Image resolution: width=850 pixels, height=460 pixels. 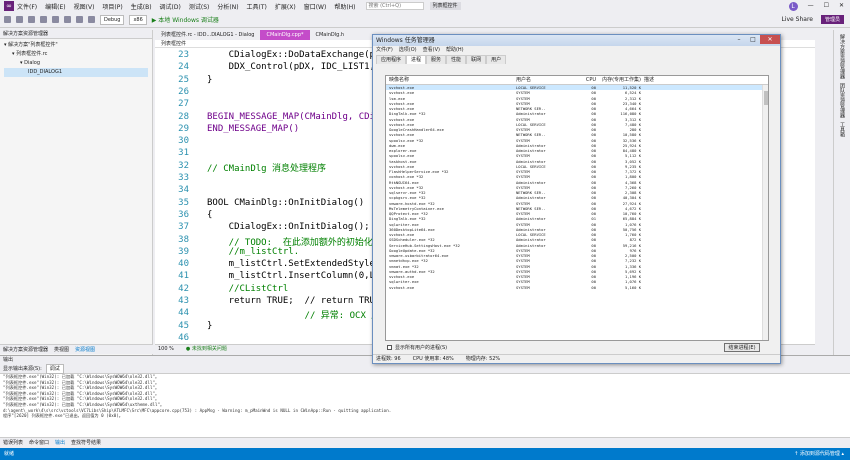 I want to click on open-icon, so click(x=43, y=19).